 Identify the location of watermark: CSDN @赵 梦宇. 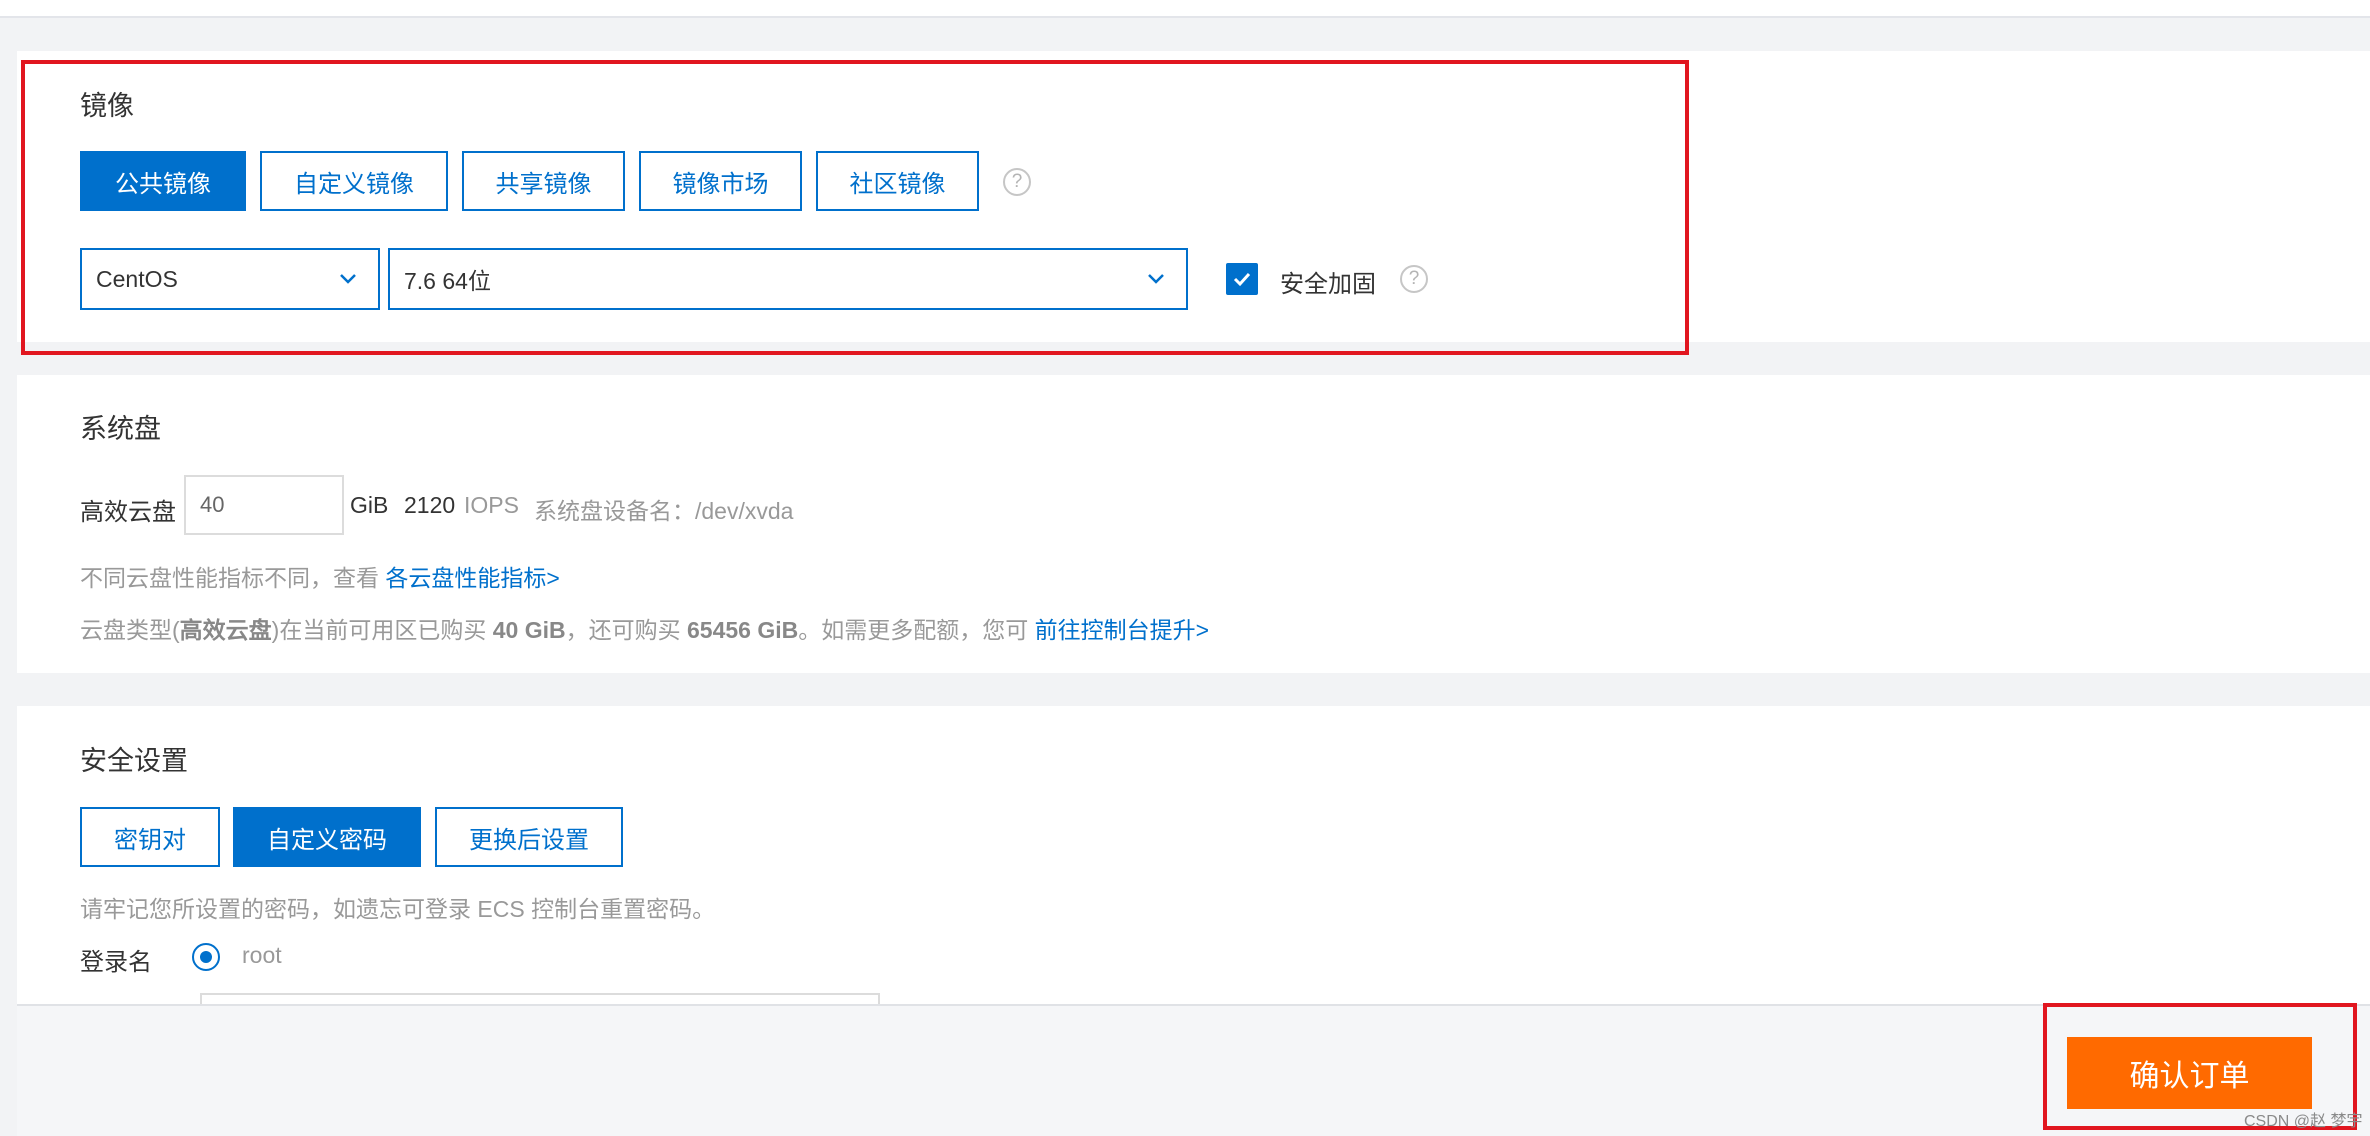
(2303, 1121).